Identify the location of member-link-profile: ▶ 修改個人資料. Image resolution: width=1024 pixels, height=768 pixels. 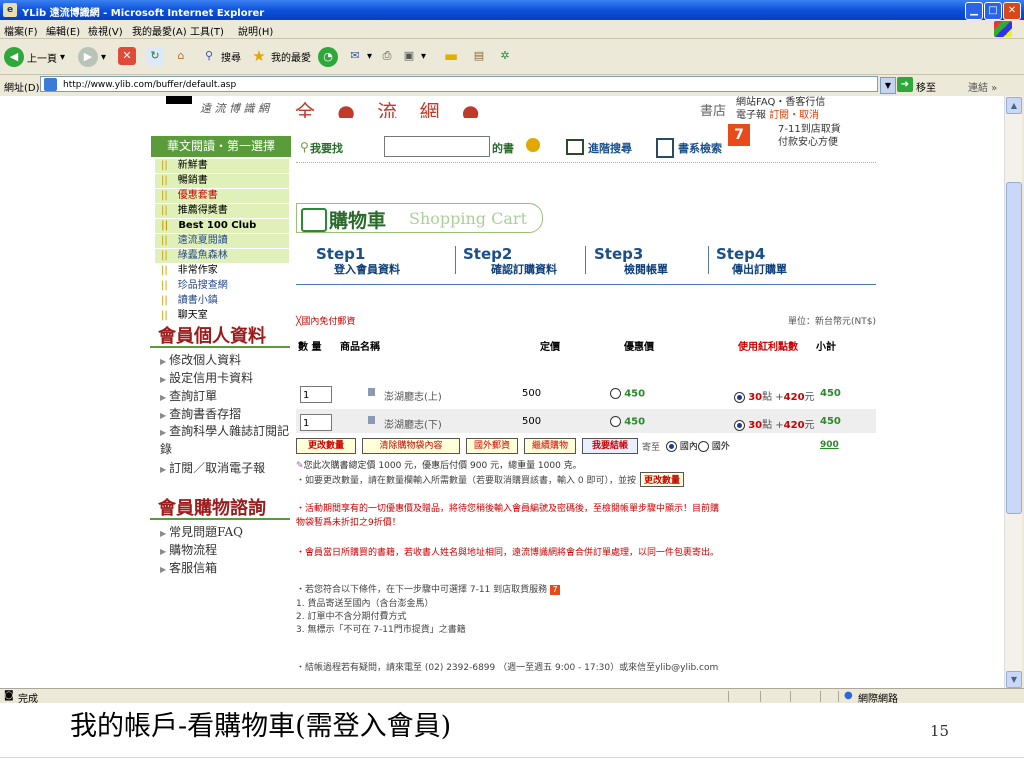
(200, 359).